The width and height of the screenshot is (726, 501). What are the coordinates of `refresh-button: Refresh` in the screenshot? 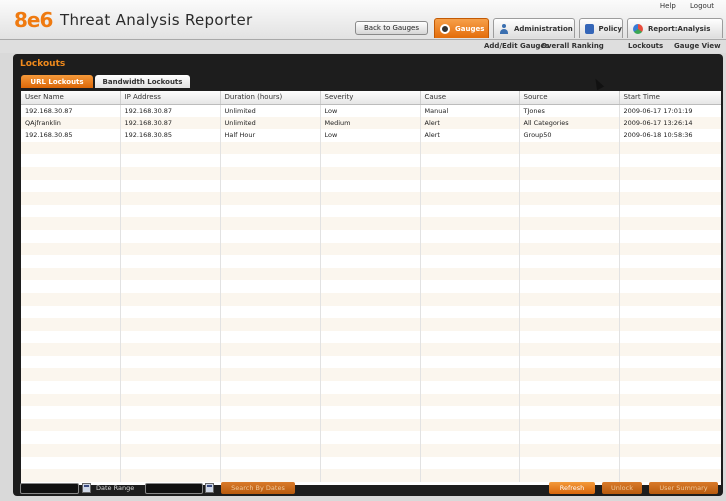 It's located at (572, 488).